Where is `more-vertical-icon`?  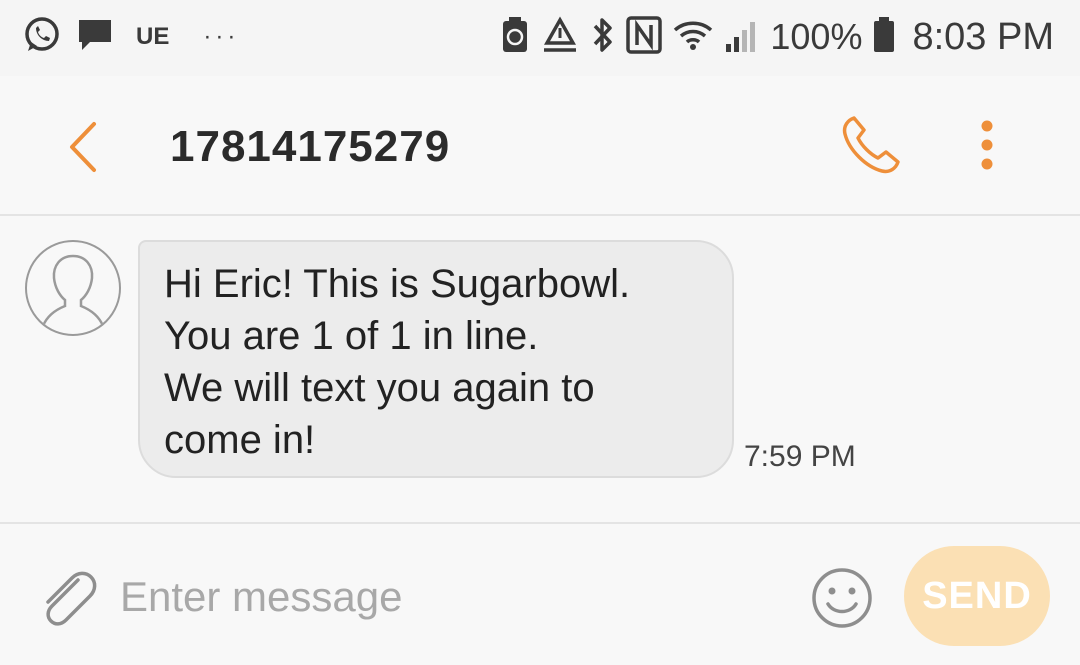
more-vertical-icon is located at coordinates (987, 145).